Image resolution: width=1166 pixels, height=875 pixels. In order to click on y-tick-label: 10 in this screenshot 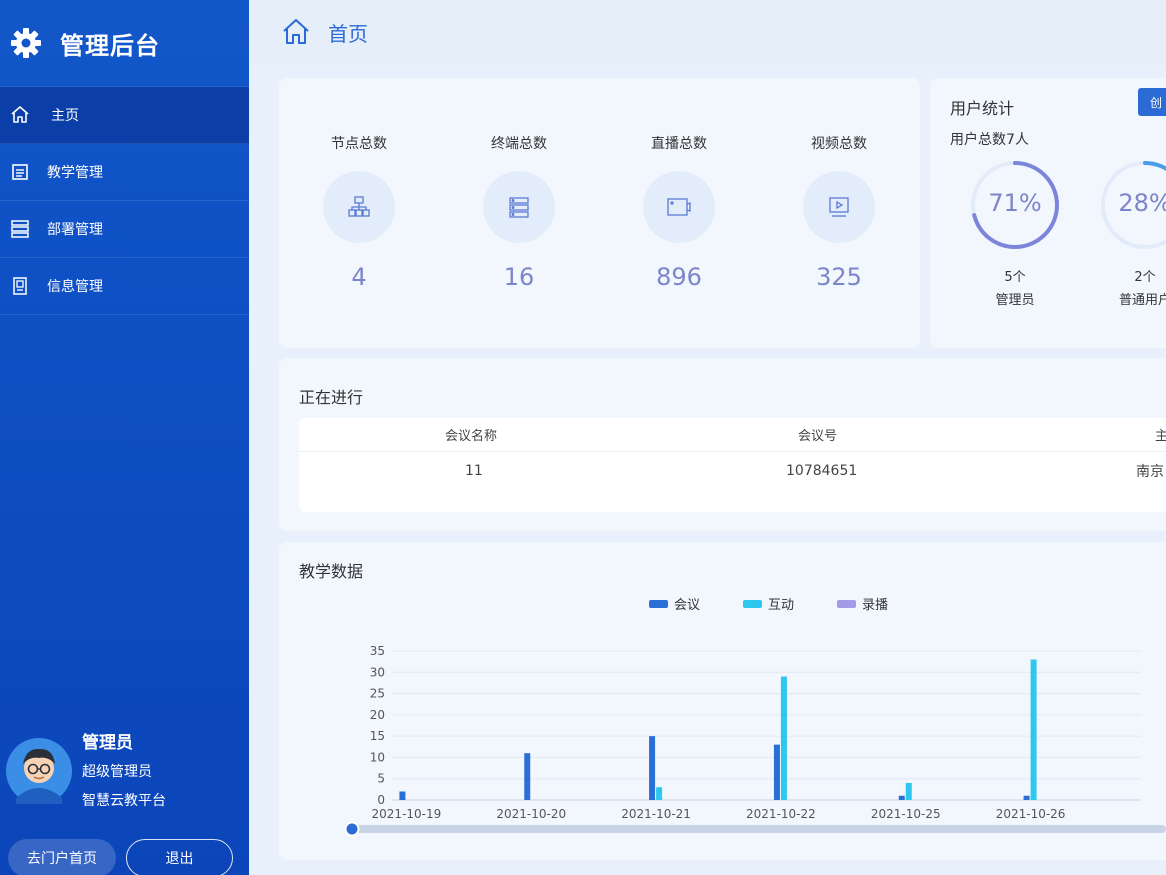, I will do `click(377, 757)`.